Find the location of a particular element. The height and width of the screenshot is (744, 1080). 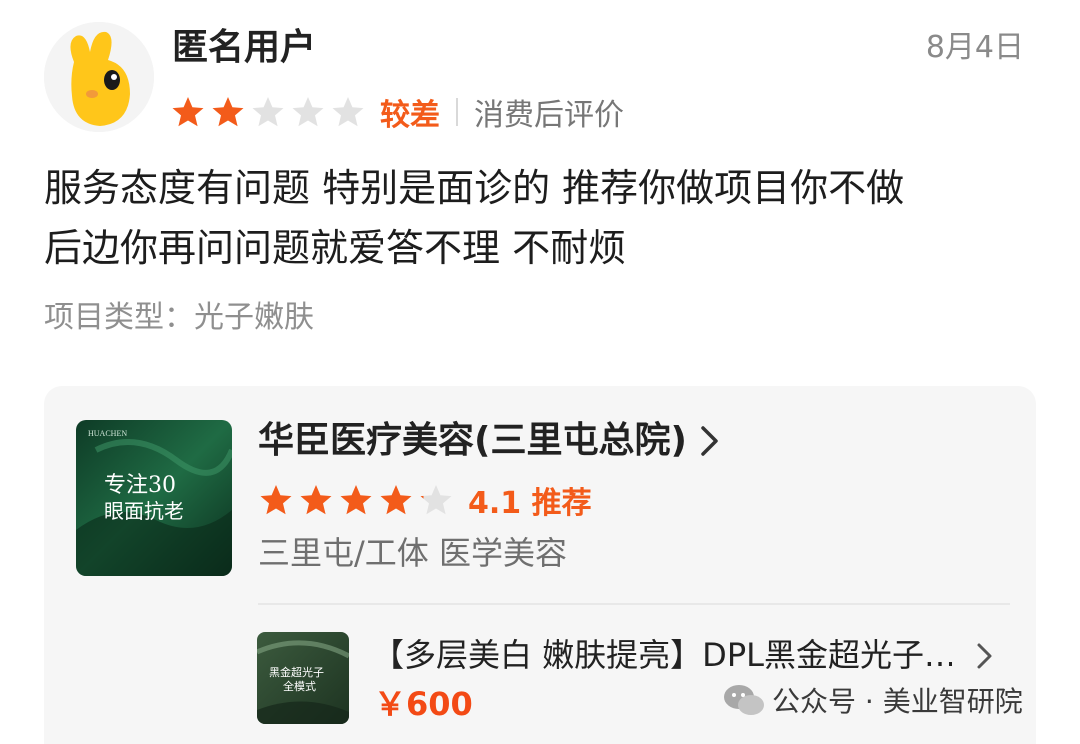

review-date: 8月4日 is located at coordinates (974, 47).